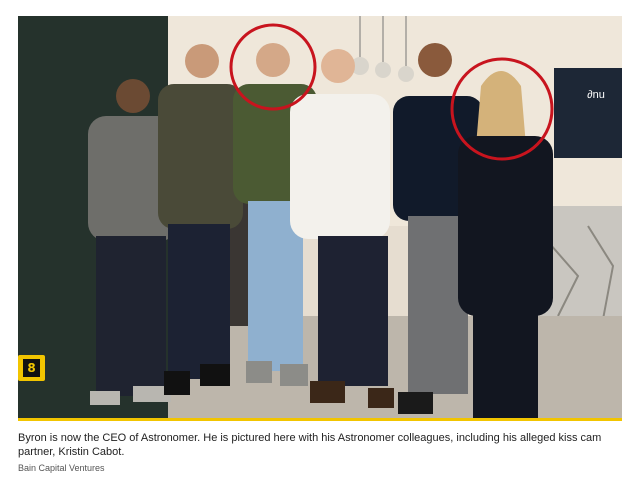 The image size is (640, 480). I want to click on wall-screen, so click(588, 113).